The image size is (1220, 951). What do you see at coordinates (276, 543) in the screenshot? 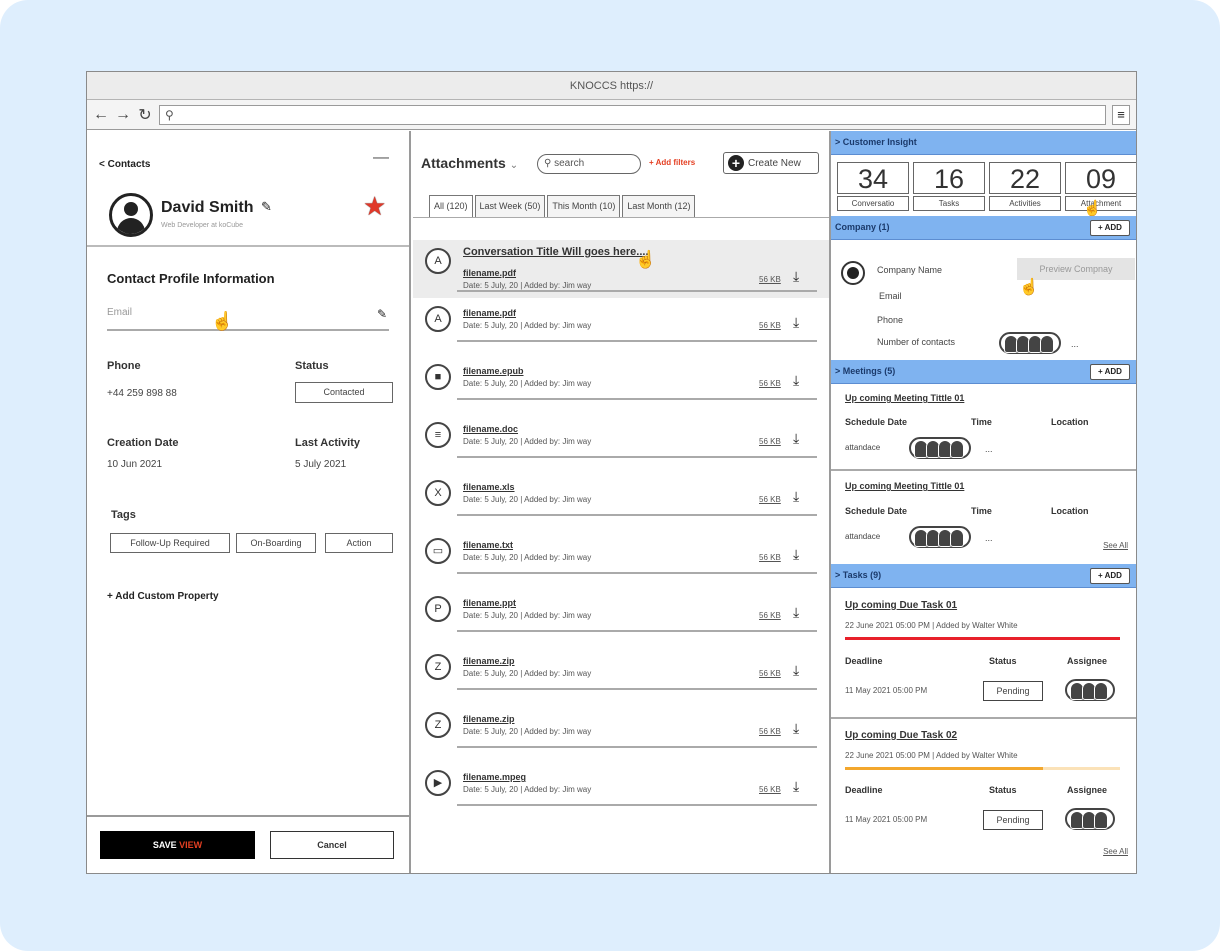
I see `tag-chip: On-Boarding` at bounding box center [276, 543].